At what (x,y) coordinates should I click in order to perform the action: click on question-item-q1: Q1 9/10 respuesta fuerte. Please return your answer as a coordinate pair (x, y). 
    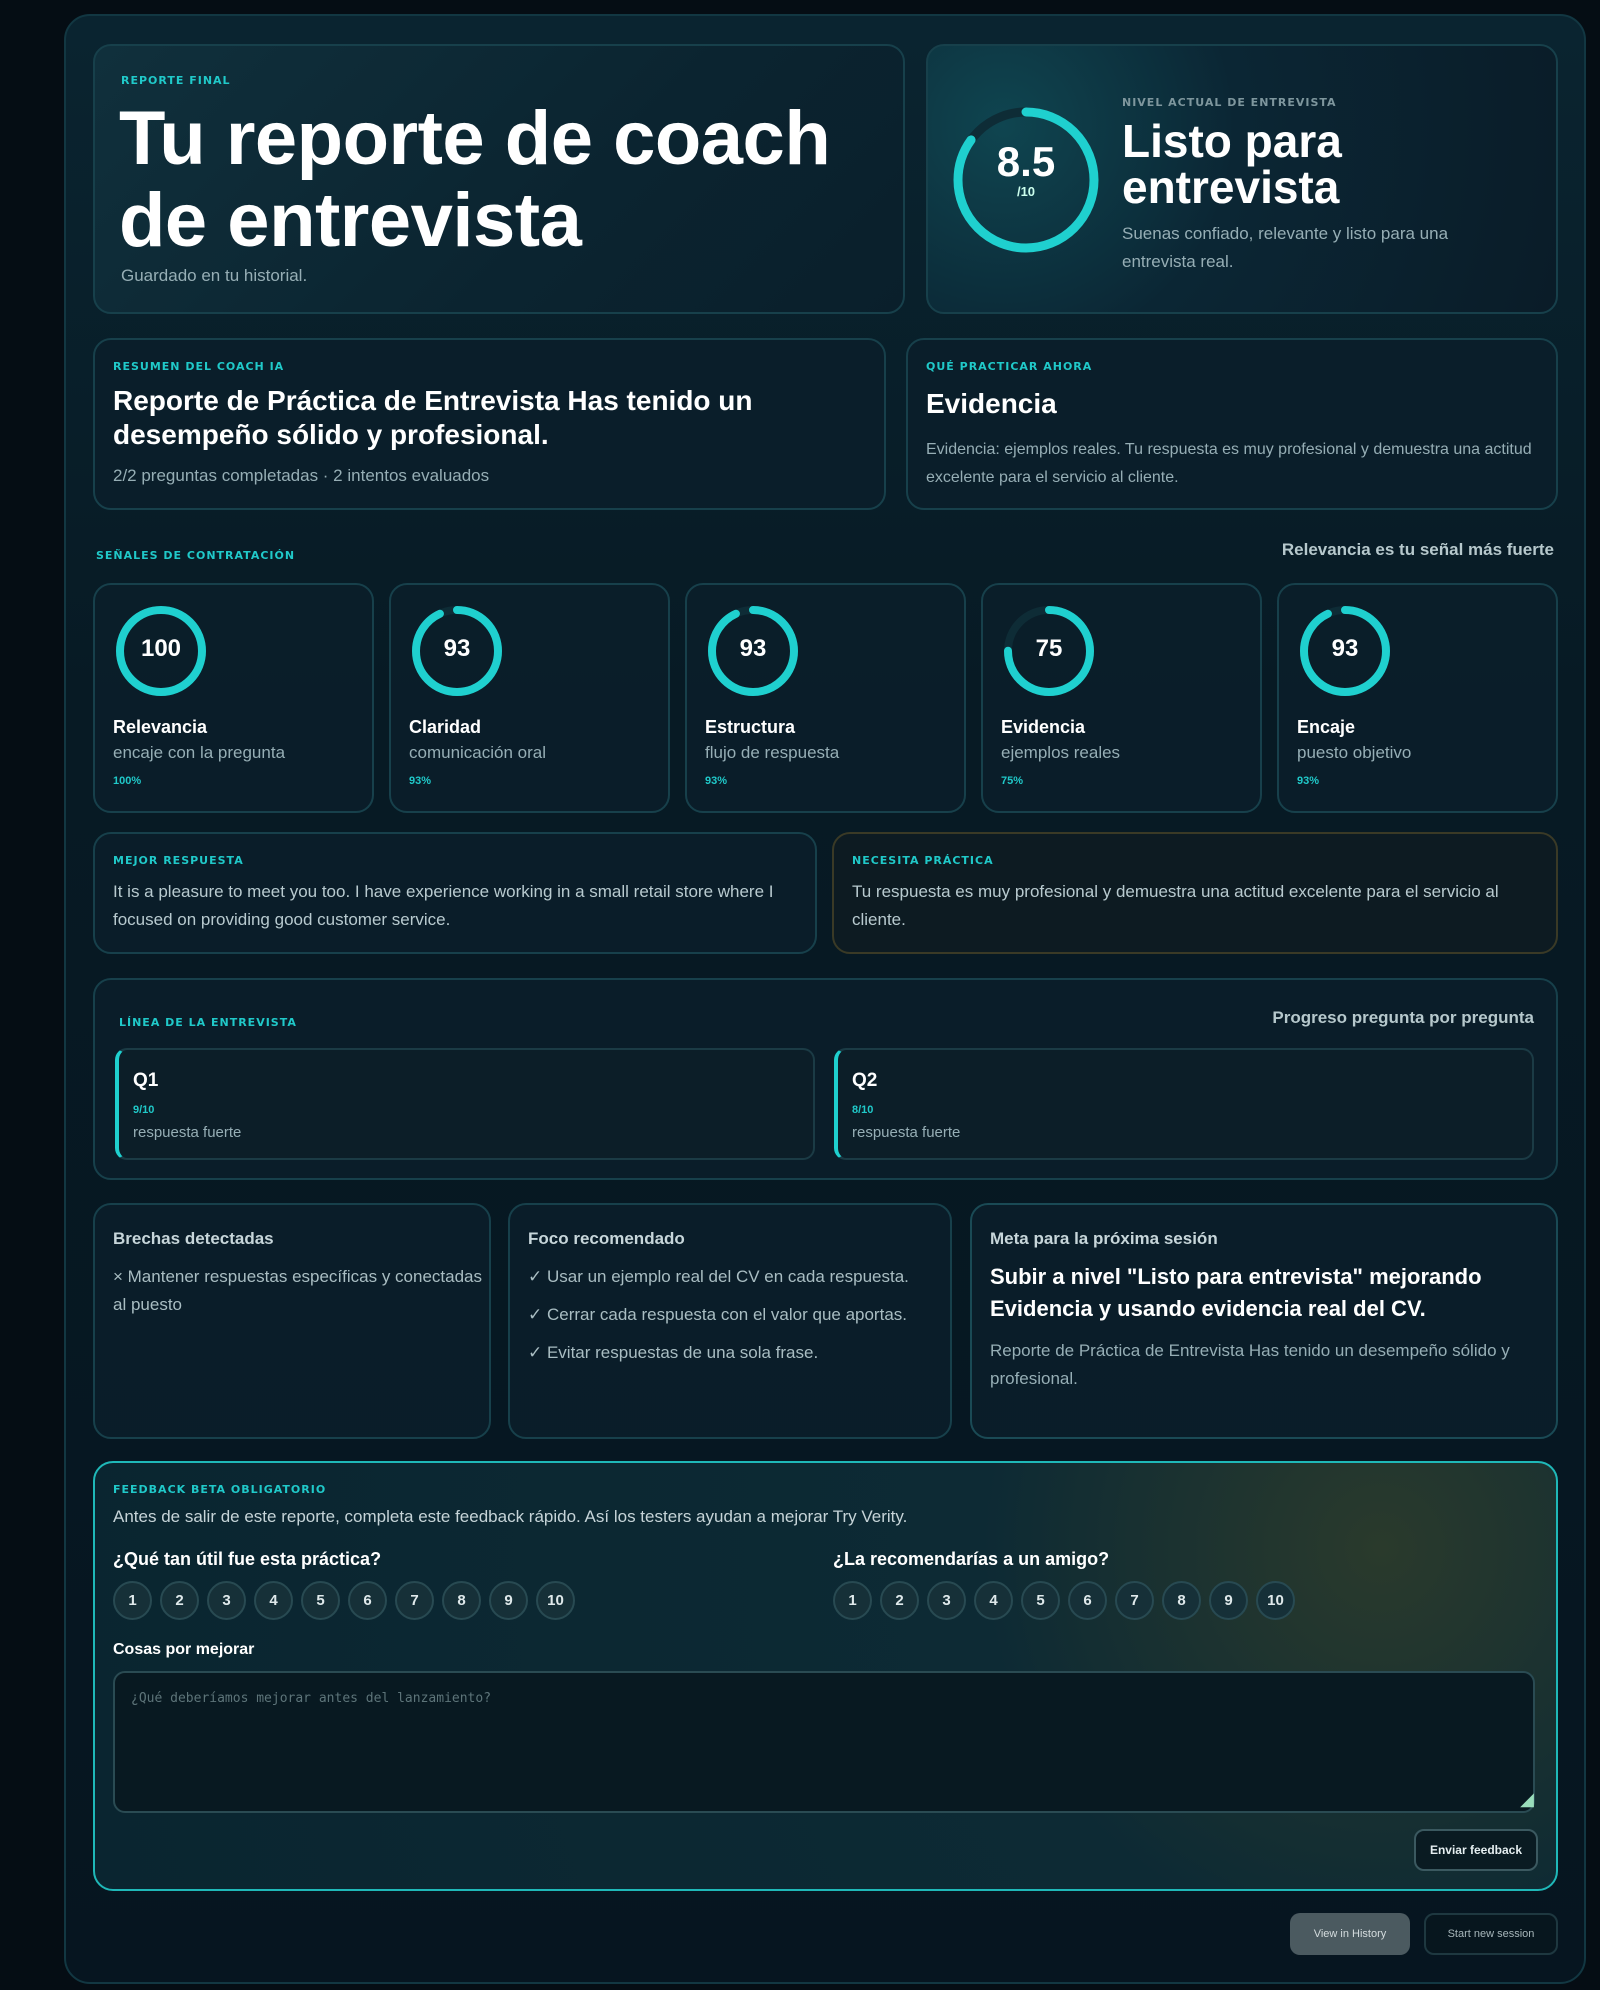
    Looking at the image, I should click on (465, 1104).